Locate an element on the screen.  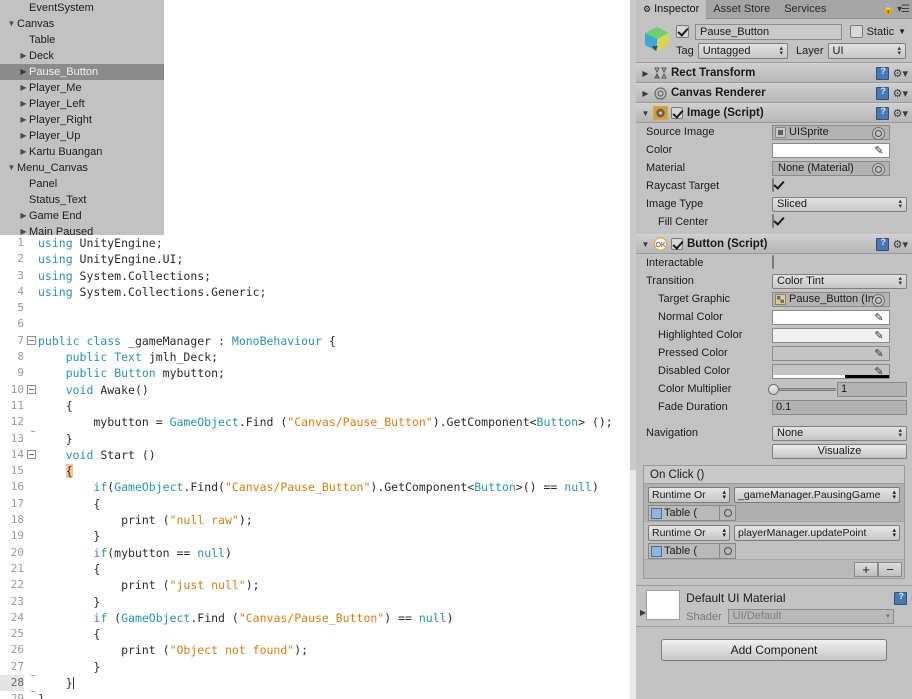
hierarchy-item-panel: ▶Panel is located at coordinates (82, 184).